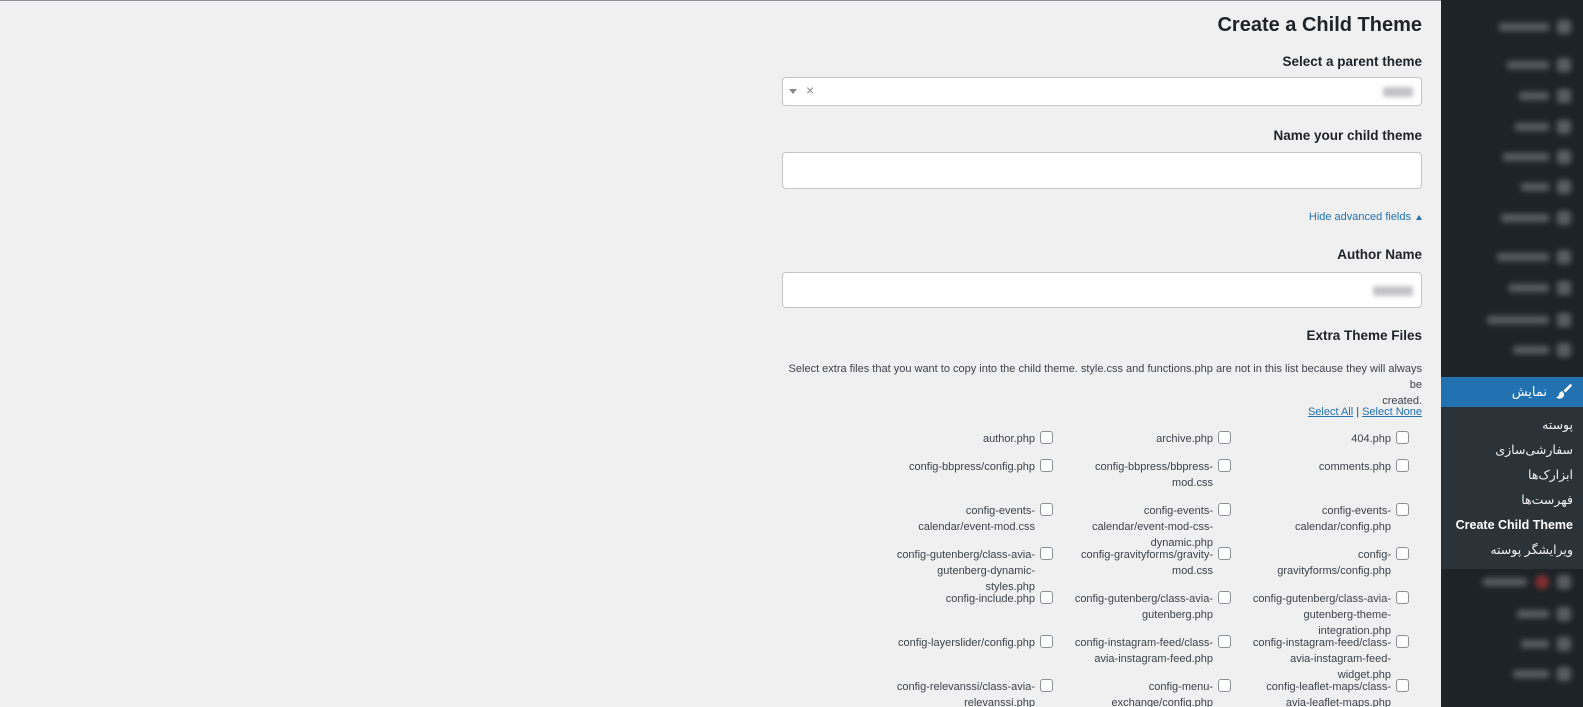 This screenshot has width=1583, height=707. I want to click on paintbrush-icon, so click(1564, 391).